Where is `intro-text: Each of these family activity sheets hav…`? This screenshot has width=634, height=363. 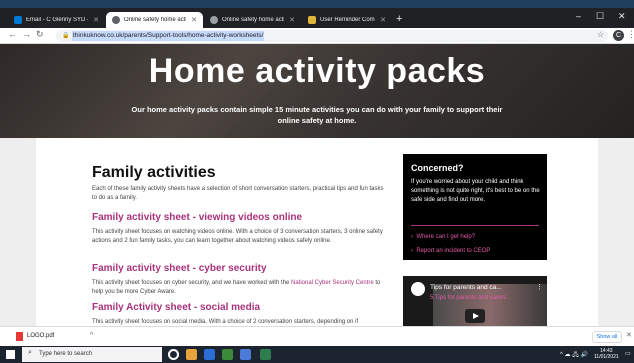 intro-text: Each of these family activity sheets hav… is located at coordinates (238, 193).